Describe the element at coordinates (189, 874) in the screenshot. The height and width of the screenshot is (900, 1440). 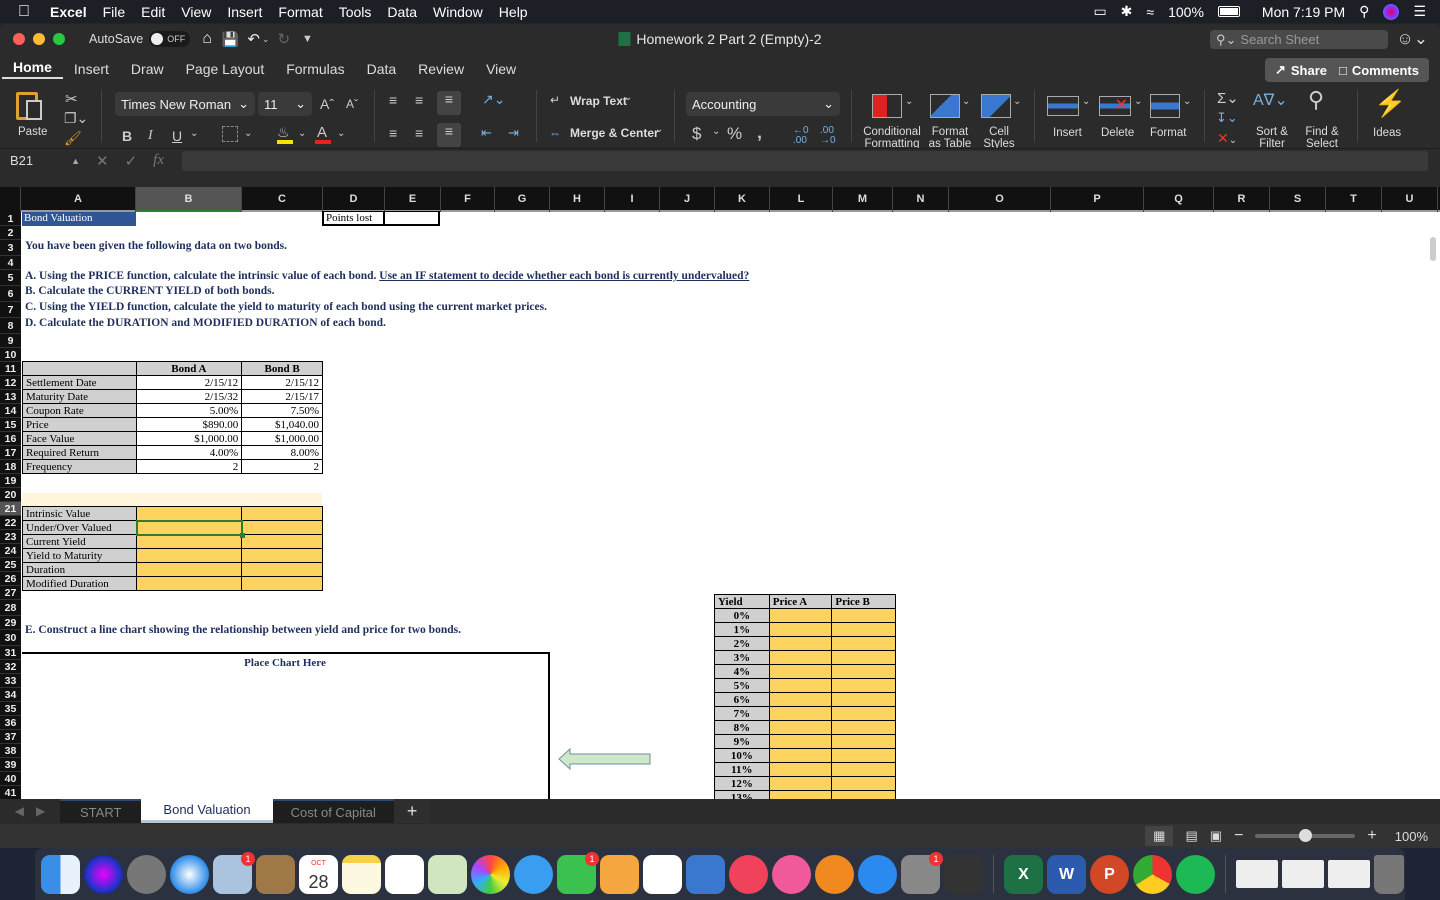
I see `dock-safari-icon` at that location.